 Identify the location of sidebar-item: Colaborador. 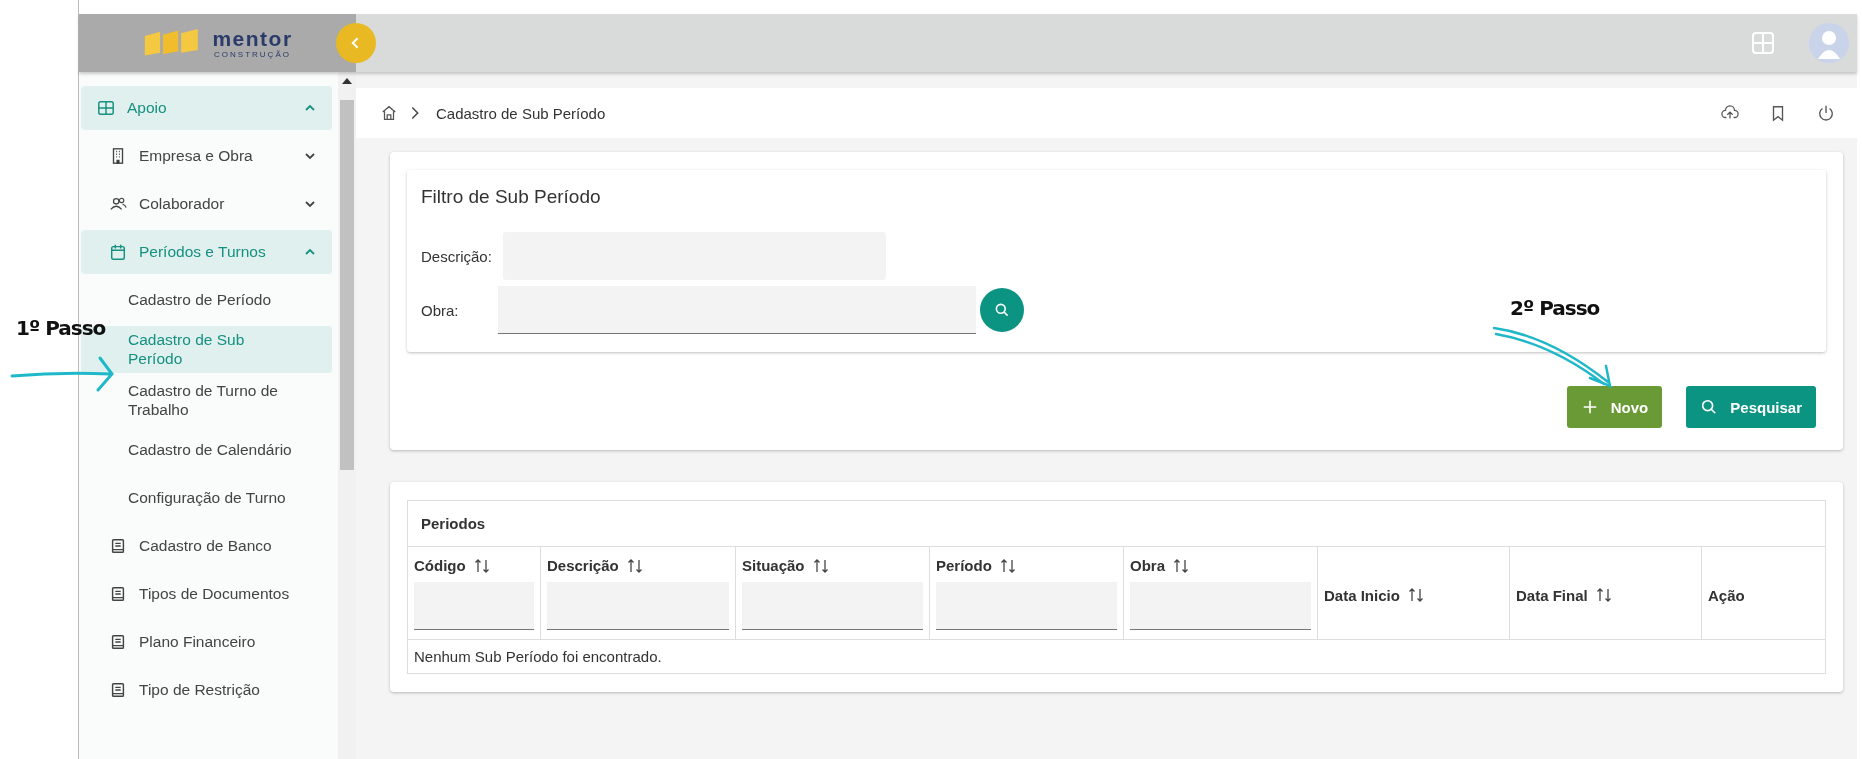
(206, 204).